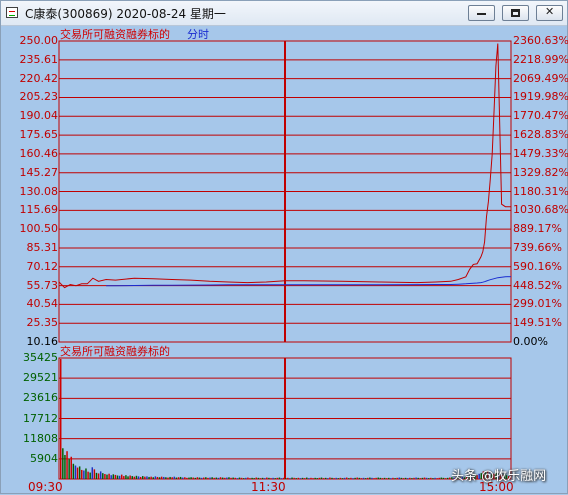 This screenshot has width=568, height=495. I want to click on percent-axis-label: 0.00%, so click(530, 341).